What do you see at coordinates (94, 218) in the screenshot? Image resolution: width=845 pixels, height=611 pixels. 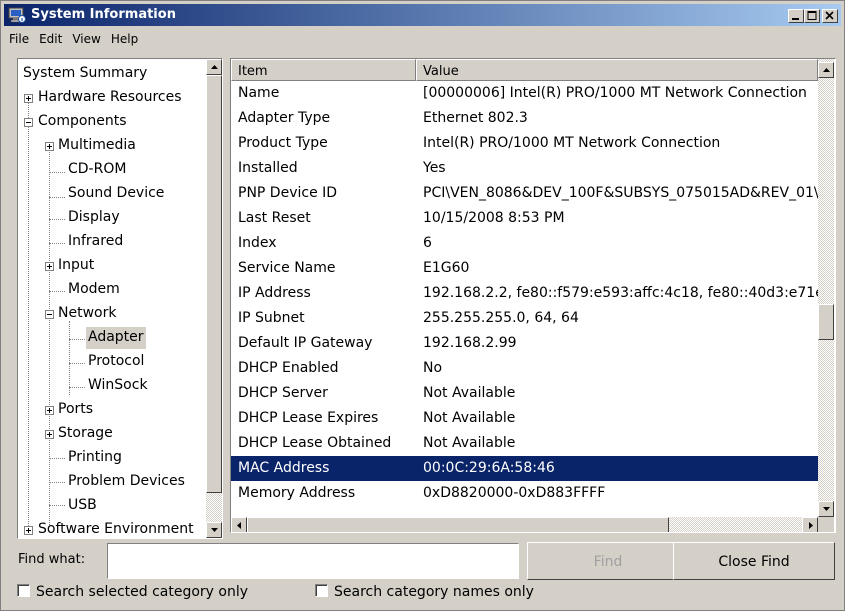 I see `tree-item-display: Display` at bounding box center [94, 218].